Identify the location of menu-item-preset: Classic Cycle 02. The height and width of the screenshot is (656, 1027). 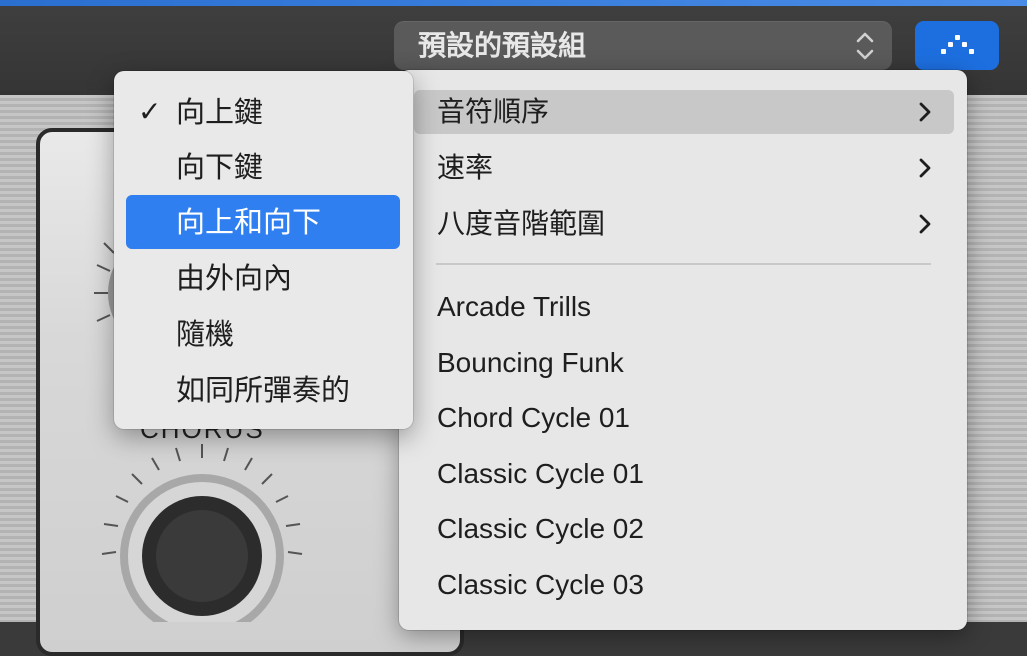
(684, 529).